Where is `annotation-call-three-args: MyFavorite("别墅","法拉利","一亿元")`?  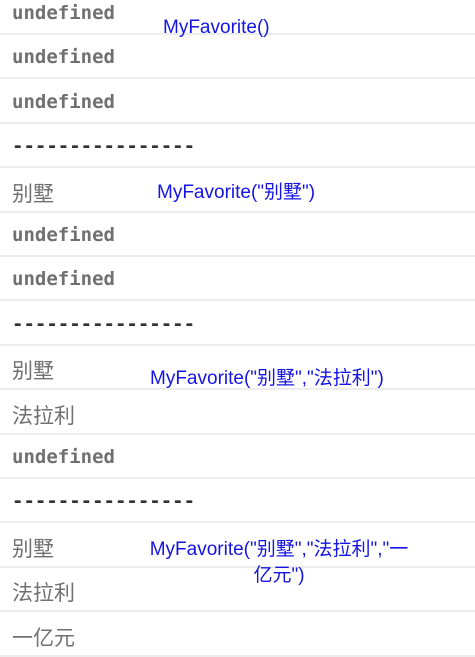
annotation-call-three-args: MyFavorite("别墅","法拉利","一亿元") is located at coordinates (279, 562).